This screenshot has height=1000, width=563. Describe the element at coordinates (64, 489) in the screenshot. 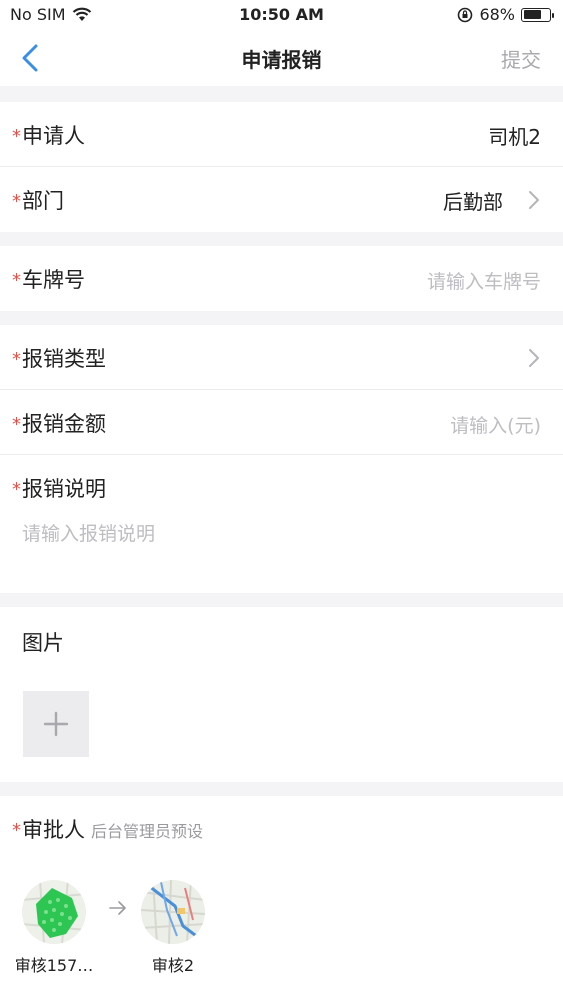

I see `description-label: 报销说明` at that location.